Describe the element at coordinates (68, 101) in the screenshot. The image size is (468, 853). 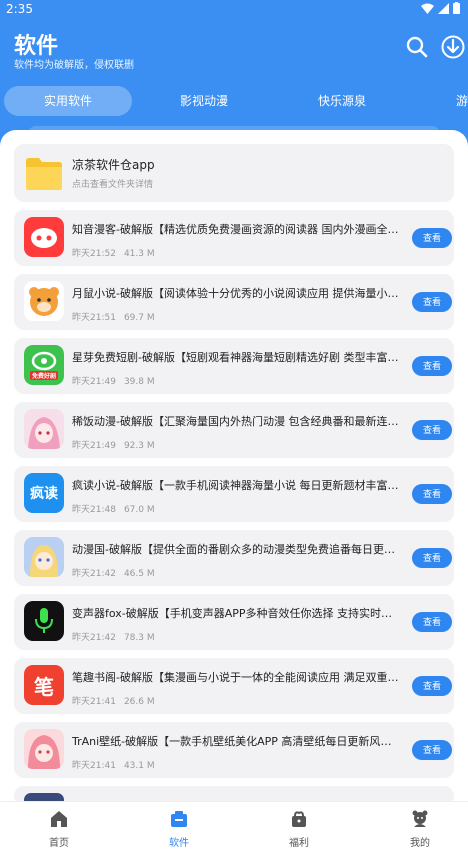
I see `tab-practical: 实用软件` at that location.